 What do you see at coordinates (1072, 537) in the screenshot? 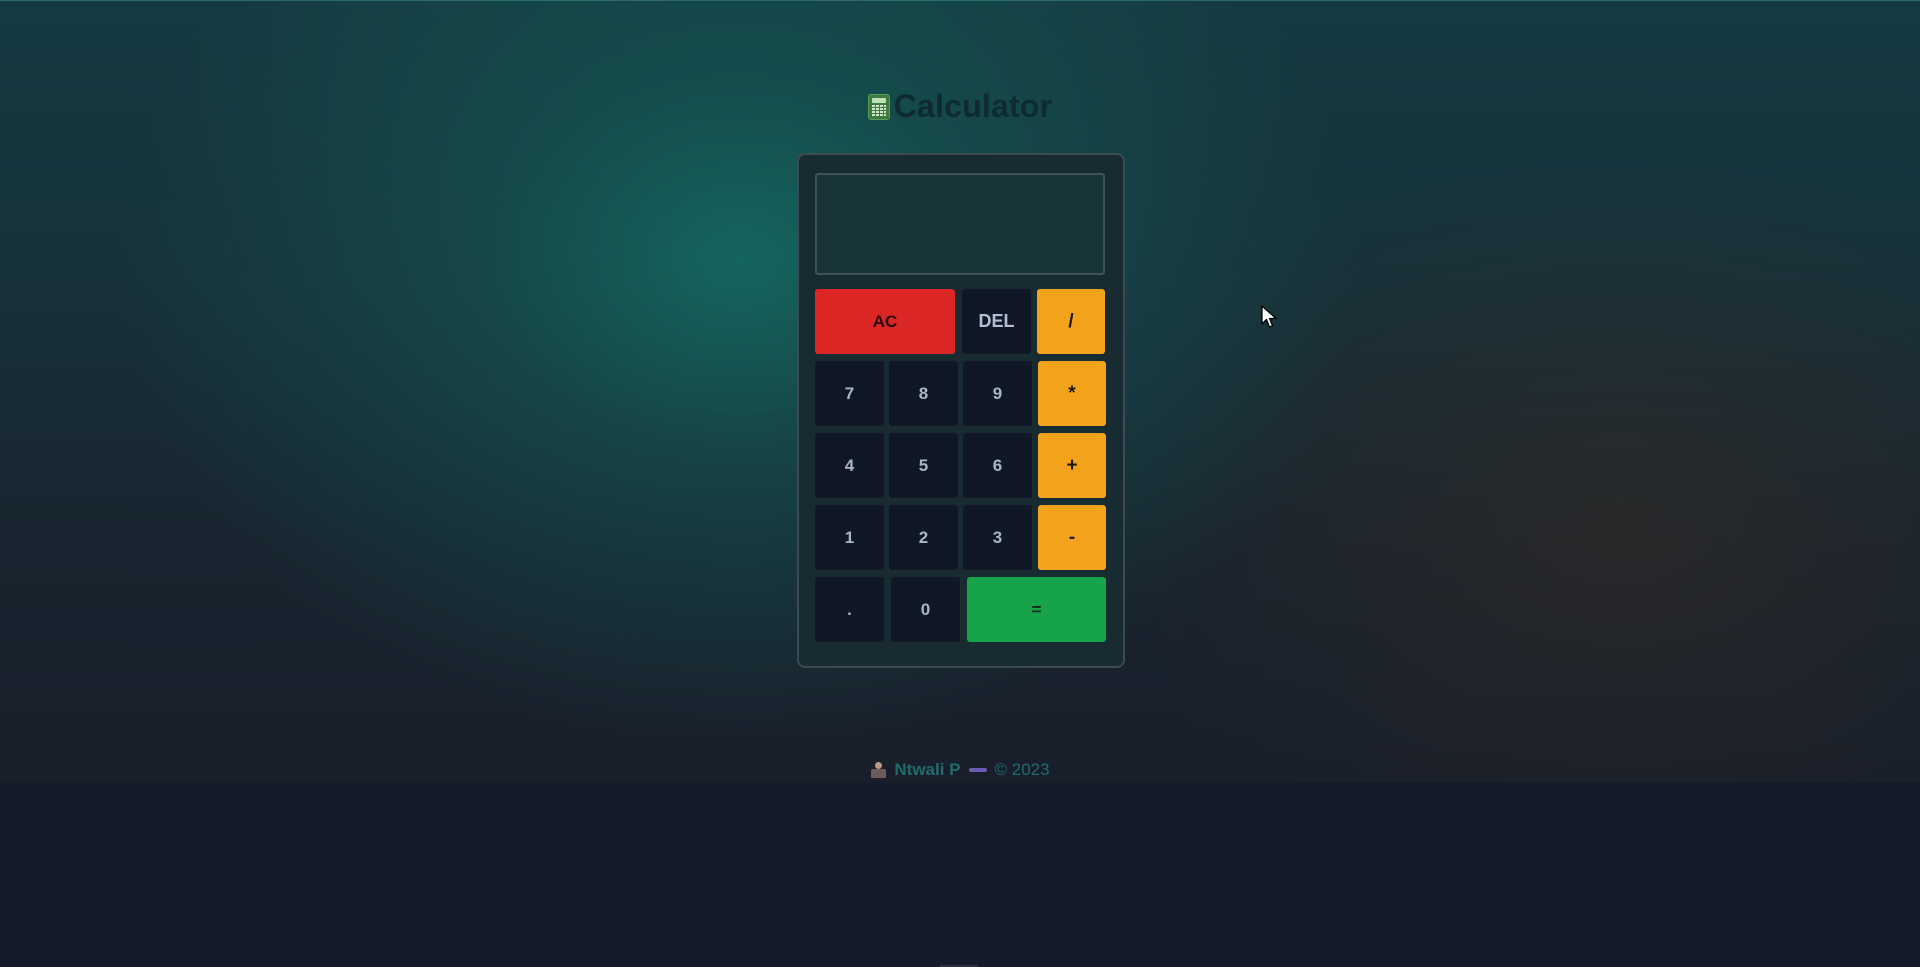
I see `minus-button: -` at bounding box center [1072, 537].